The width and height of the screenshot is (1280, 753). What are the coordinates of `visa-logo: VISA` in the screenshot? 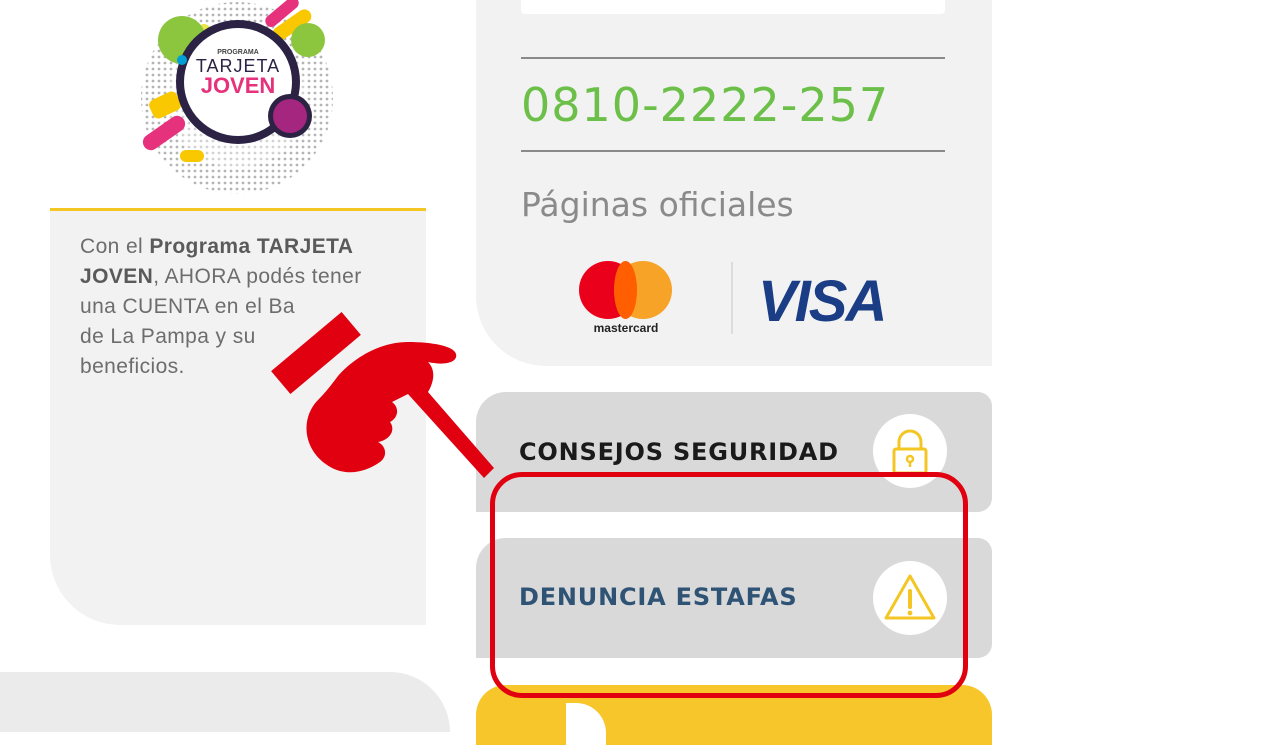 It's located at (822, 301).